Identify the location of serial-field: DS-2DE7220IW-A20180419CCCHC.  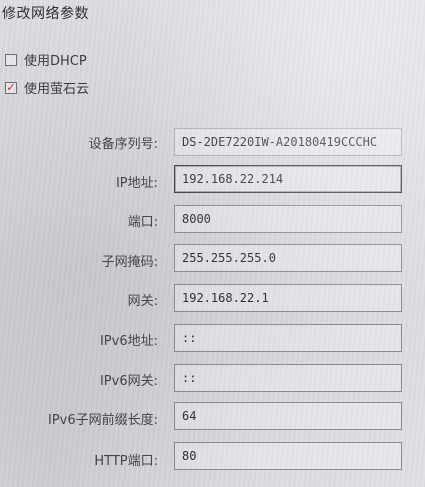
(288, 142).